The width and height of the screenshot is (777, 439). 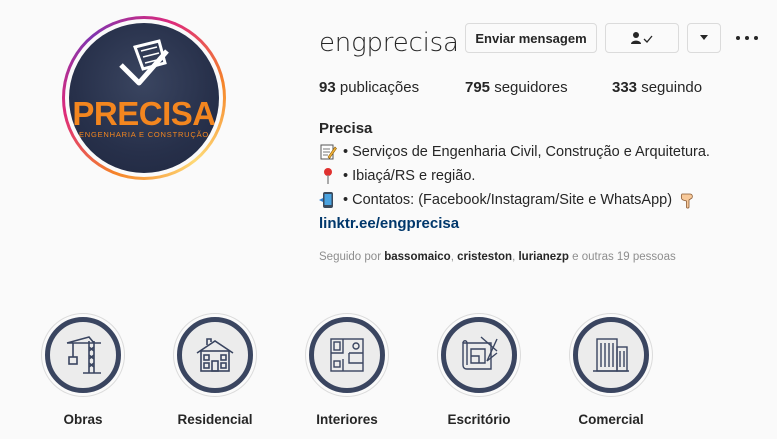 I want to click on followed-by-prefix: Seguido por, so click(x=350, y=257).